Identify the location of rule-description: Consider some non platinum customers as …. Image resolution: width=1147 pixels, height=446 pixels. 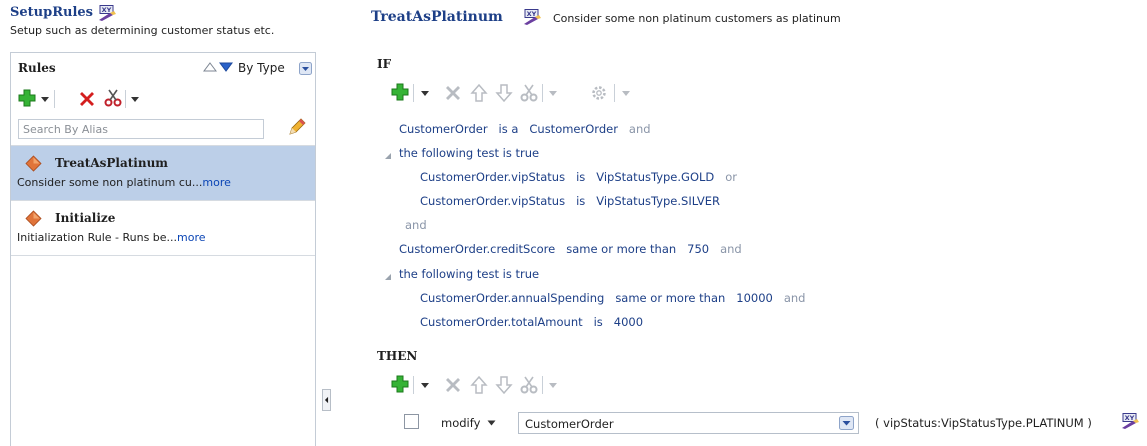
(697, 18).